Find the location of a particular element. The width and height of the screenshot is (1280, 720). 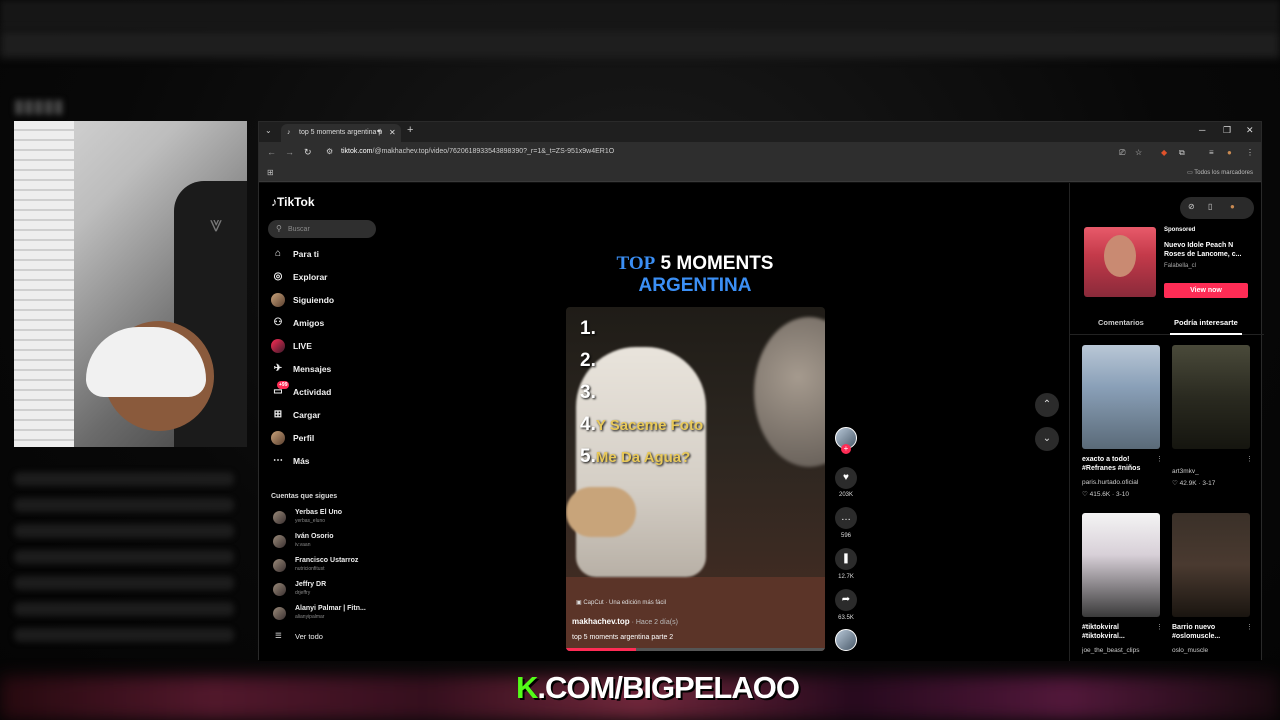

nav-mas: ⋯ Más is located at coordinates (326, 463).